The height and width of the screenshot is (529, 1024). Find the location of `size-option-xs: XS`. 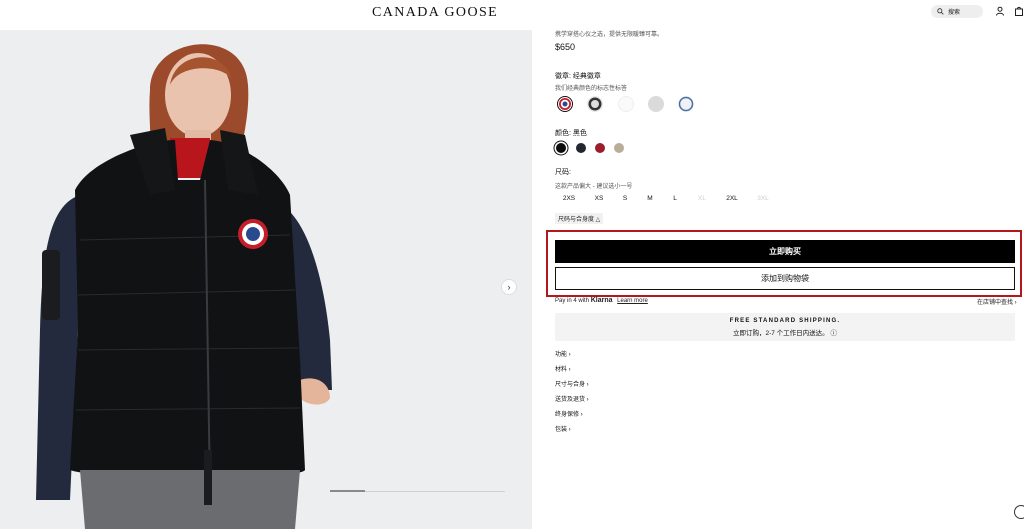

size-option-xs: XS is located at coordinates (599, 198).